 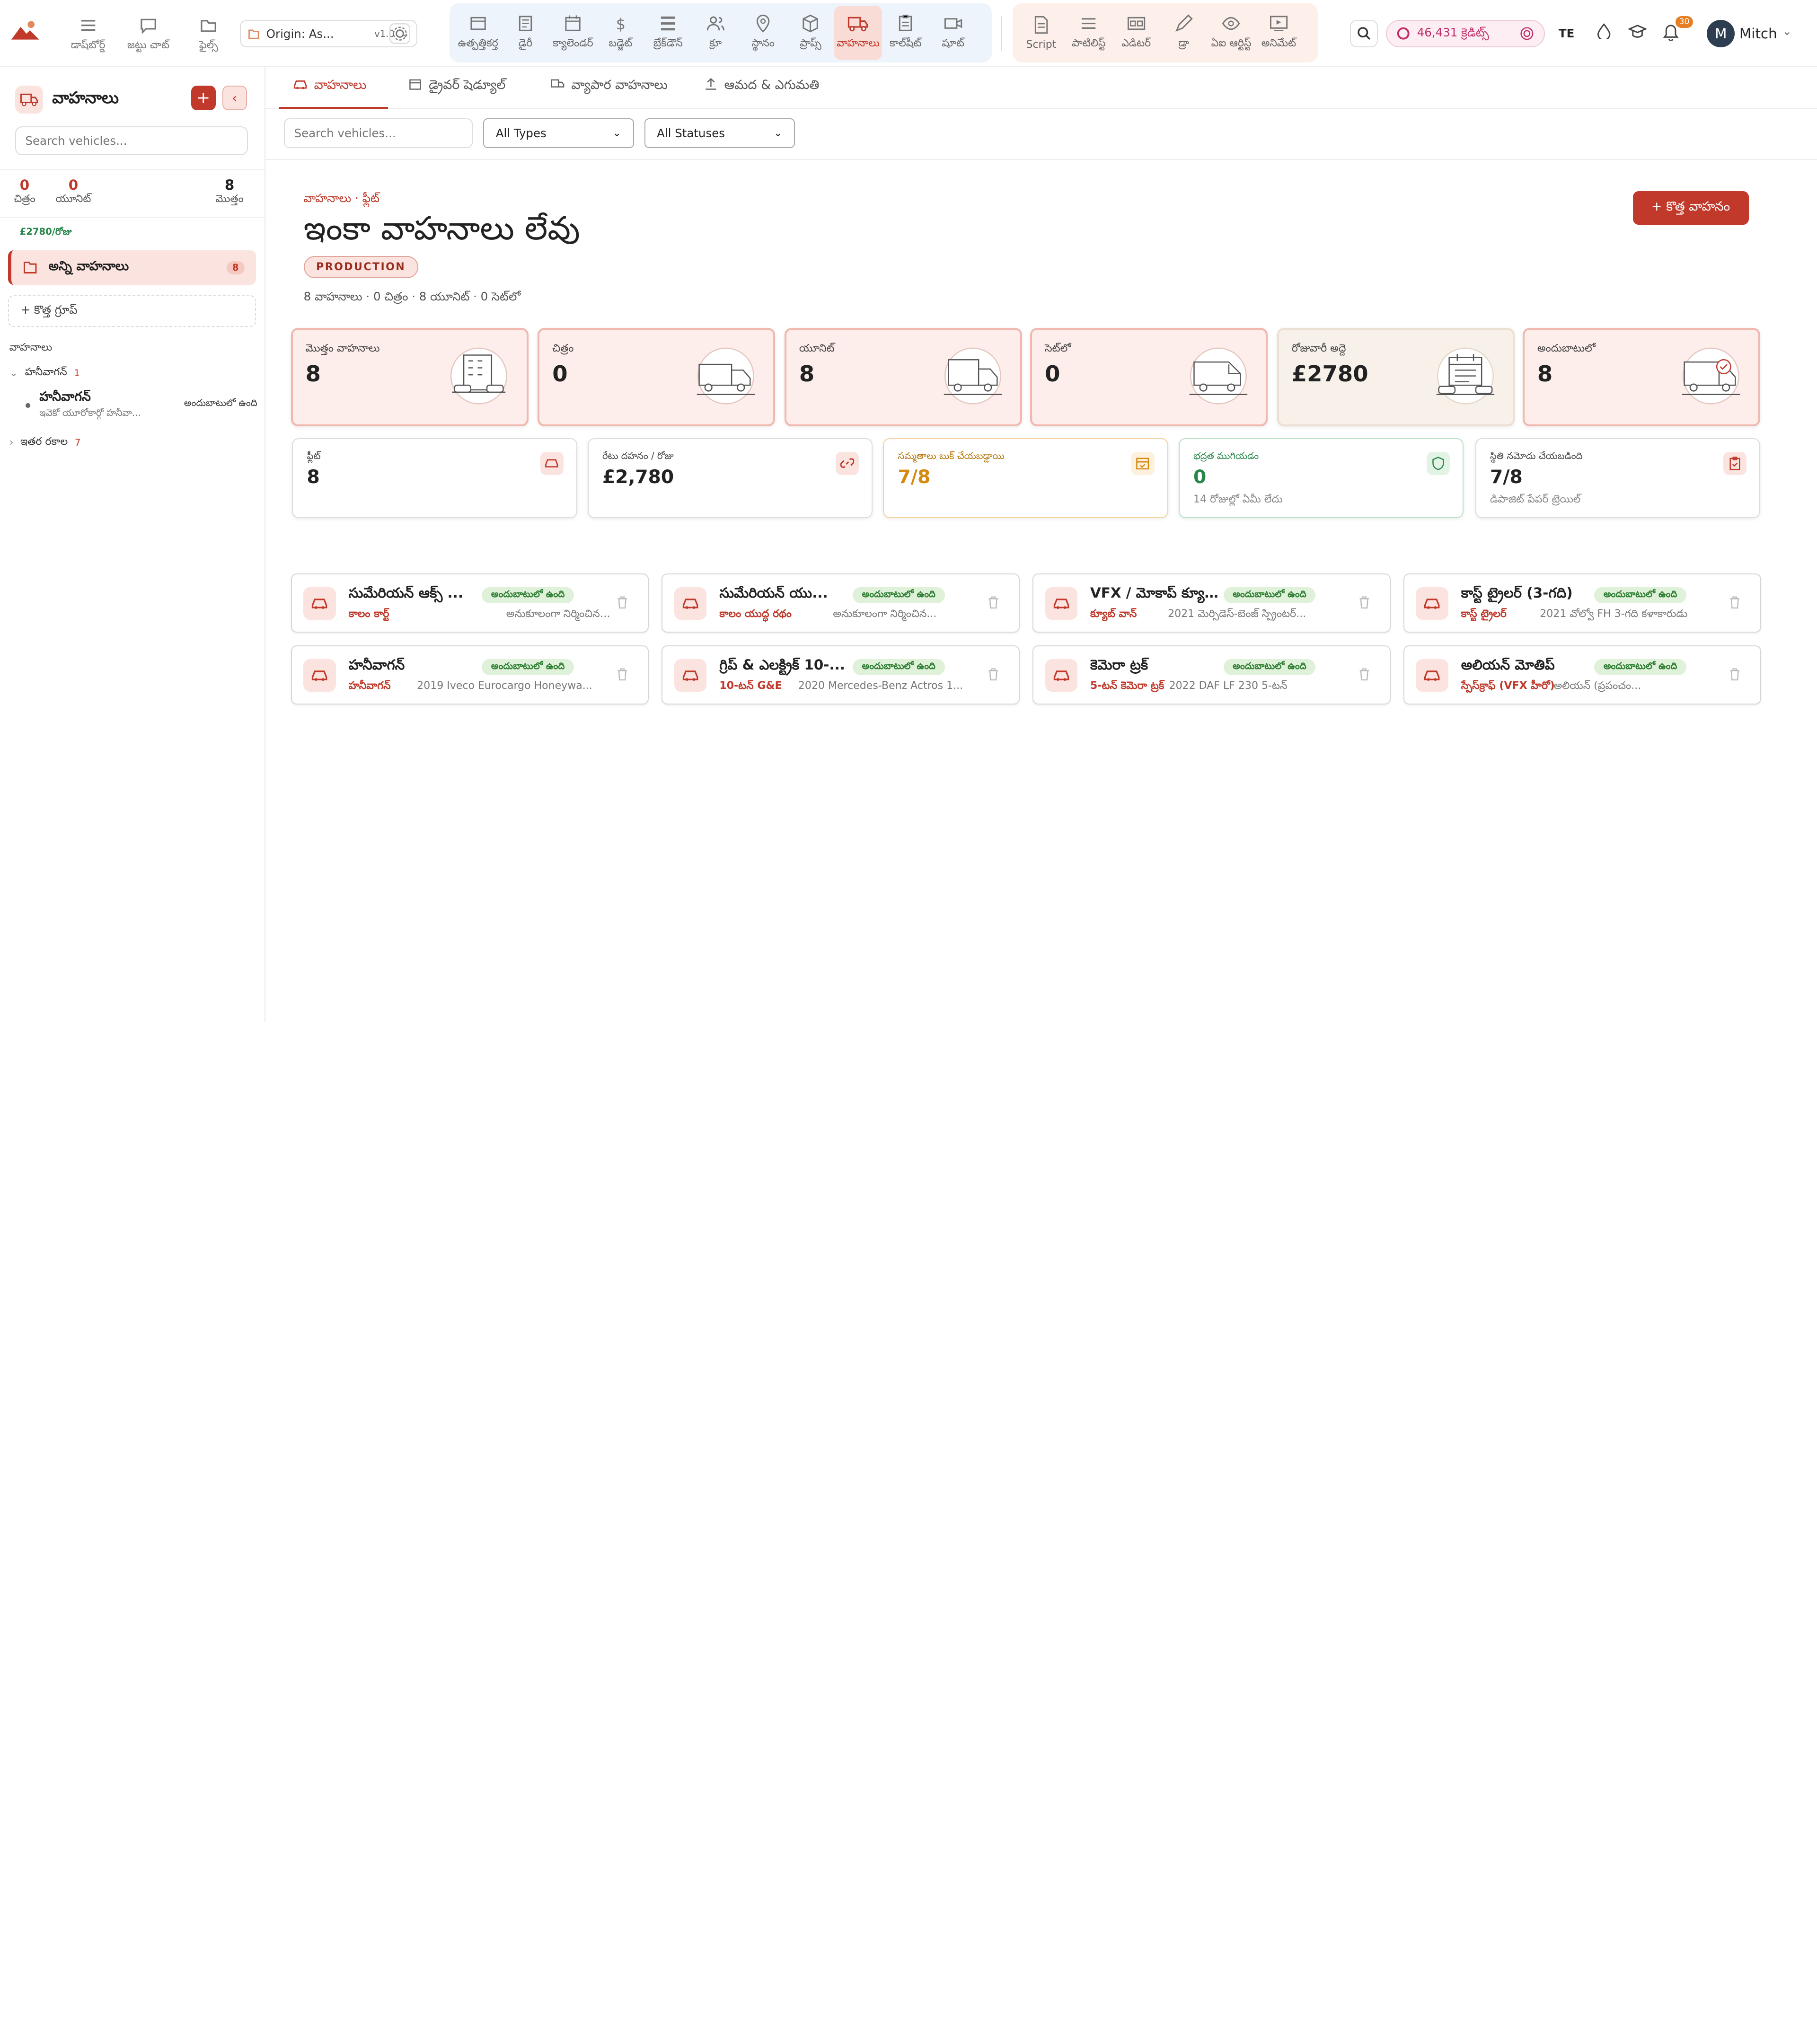 I want to click on tab-import-export: ఆమద & ఎగుమతి, so click(x=762, y=93).